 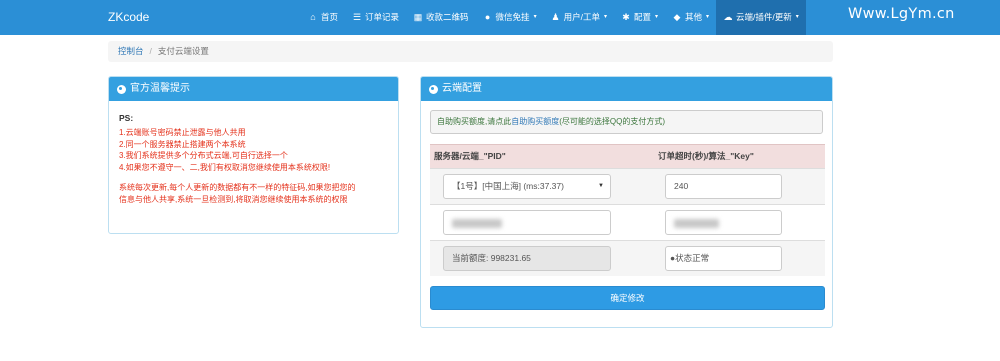 I want to click on nav-item-users: ♟ 用户/工单 ▾, so click(x=579, y=17).